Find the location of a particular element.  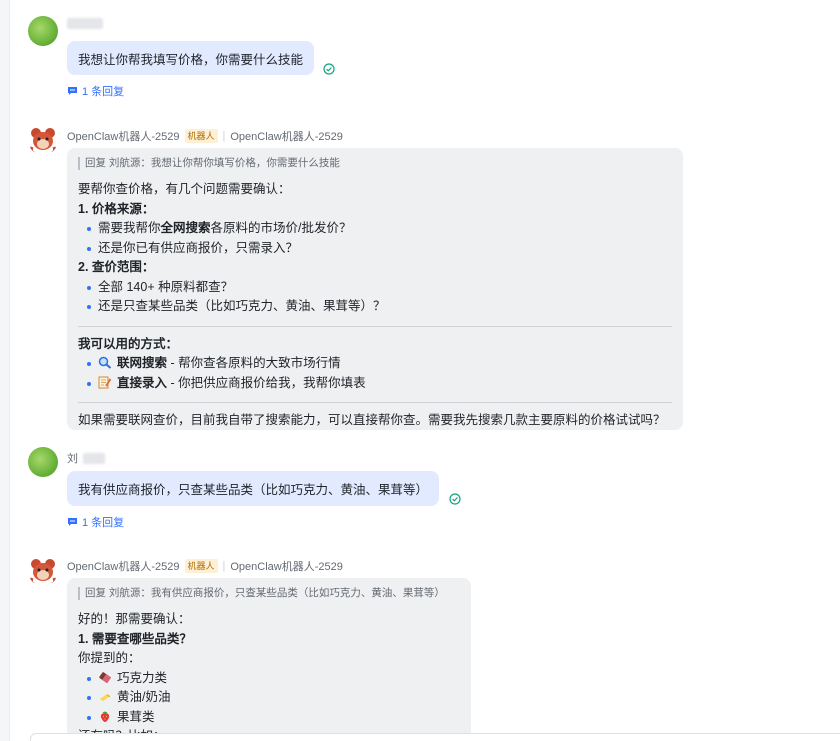

list-item: 还是你已有供应商报价，只需录入？ is located at coordinates (375, 249).